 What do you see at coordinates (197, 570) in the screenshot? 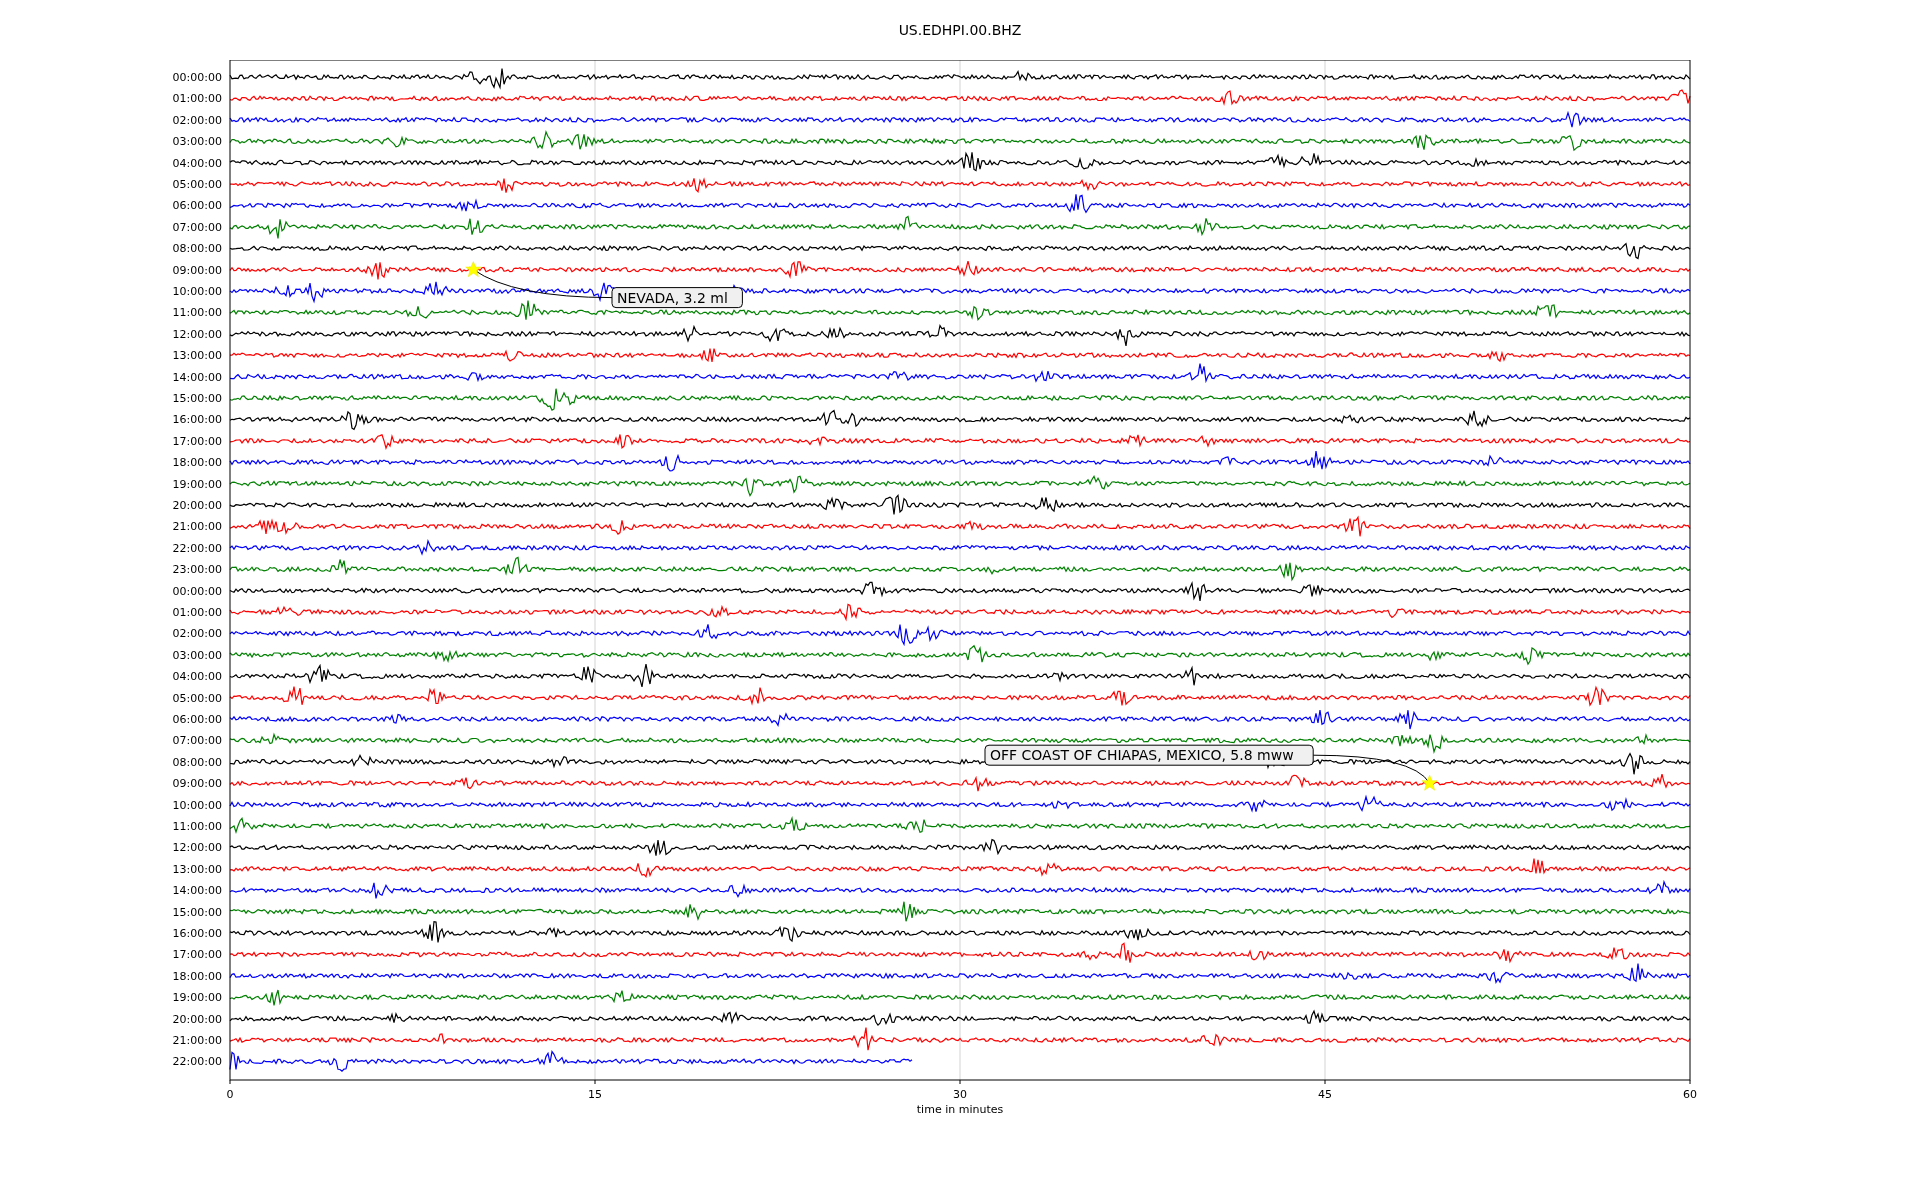
I see `y-tick-label: 23:00:00` at bounding box center [197, 570].